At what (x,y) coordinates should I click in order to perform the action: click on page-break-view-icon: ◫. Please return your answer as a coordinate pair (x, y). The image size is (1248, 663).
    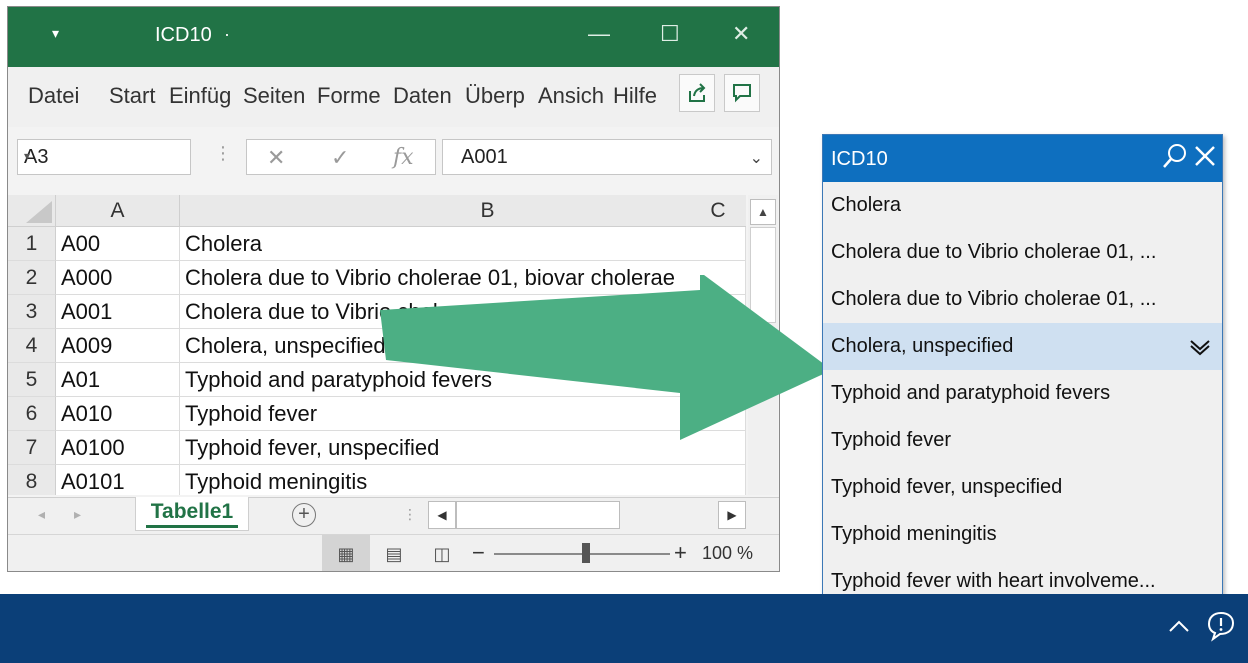
    Looking at the image, I should click on (442, 553).